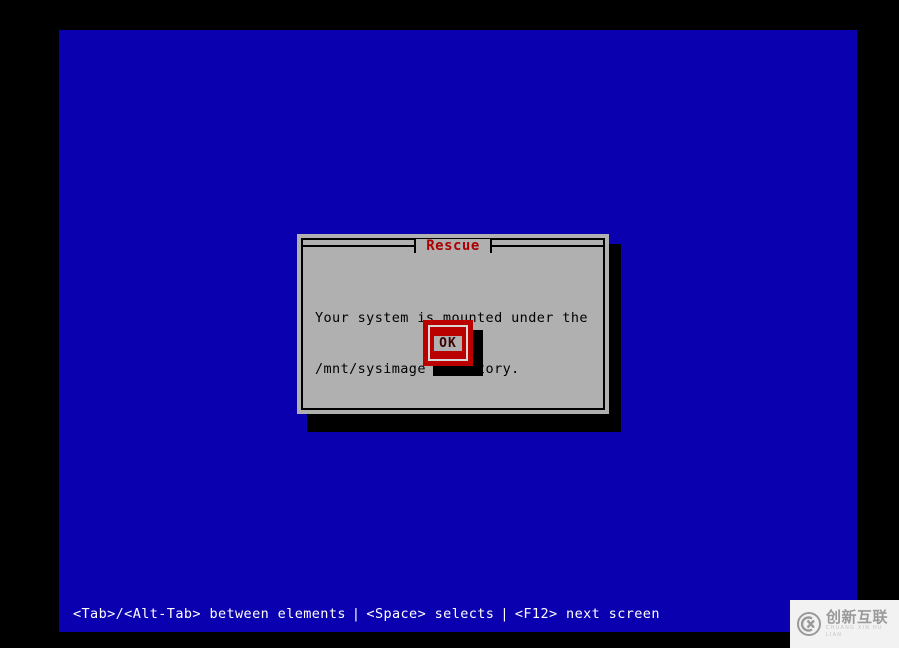 This screenshot has height=648, width=899. I want to click on watermark-chinese-text: 创新互联, so click(857, 617).